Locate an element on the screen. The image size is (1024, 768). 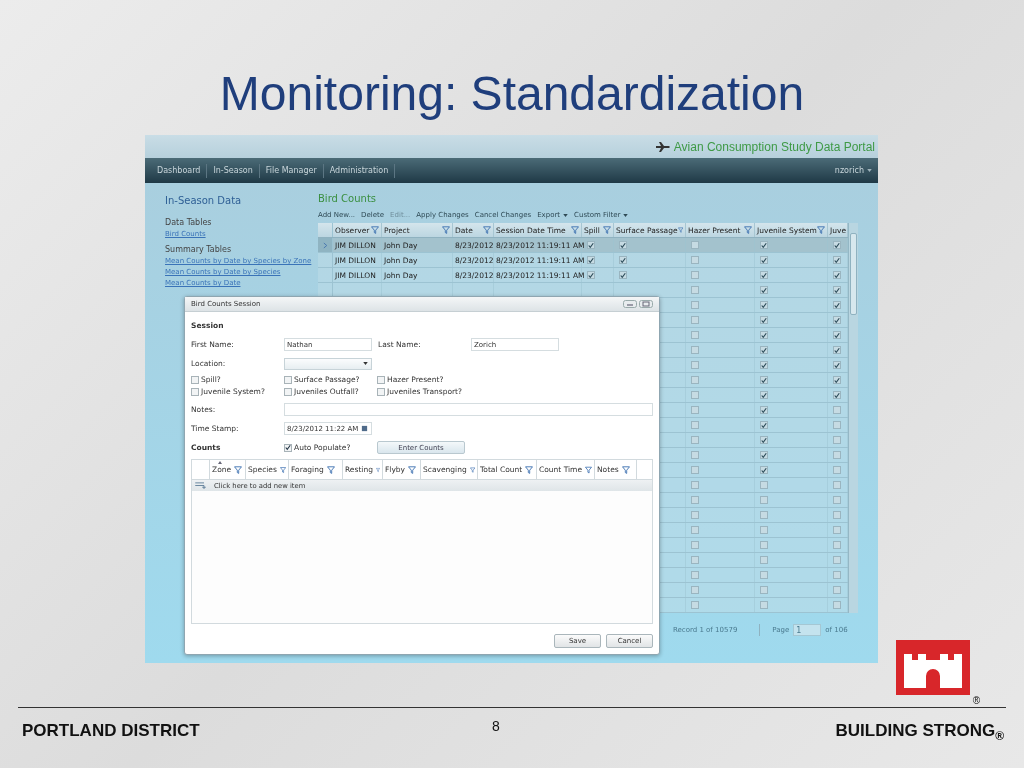
page-field: 1 is located at coordinates (807, 630).